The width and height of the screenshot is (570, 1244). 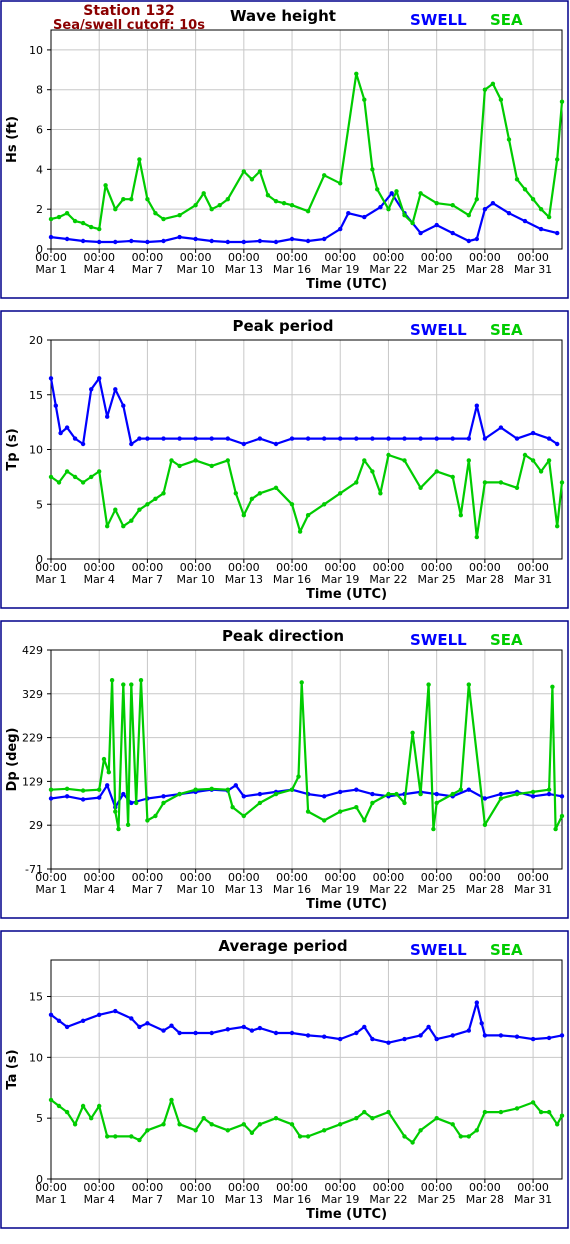 What do you see at coordinates (36, 340) in the screenshot?
I see `y-tick-label: 20` at bounding box center [36, 340].